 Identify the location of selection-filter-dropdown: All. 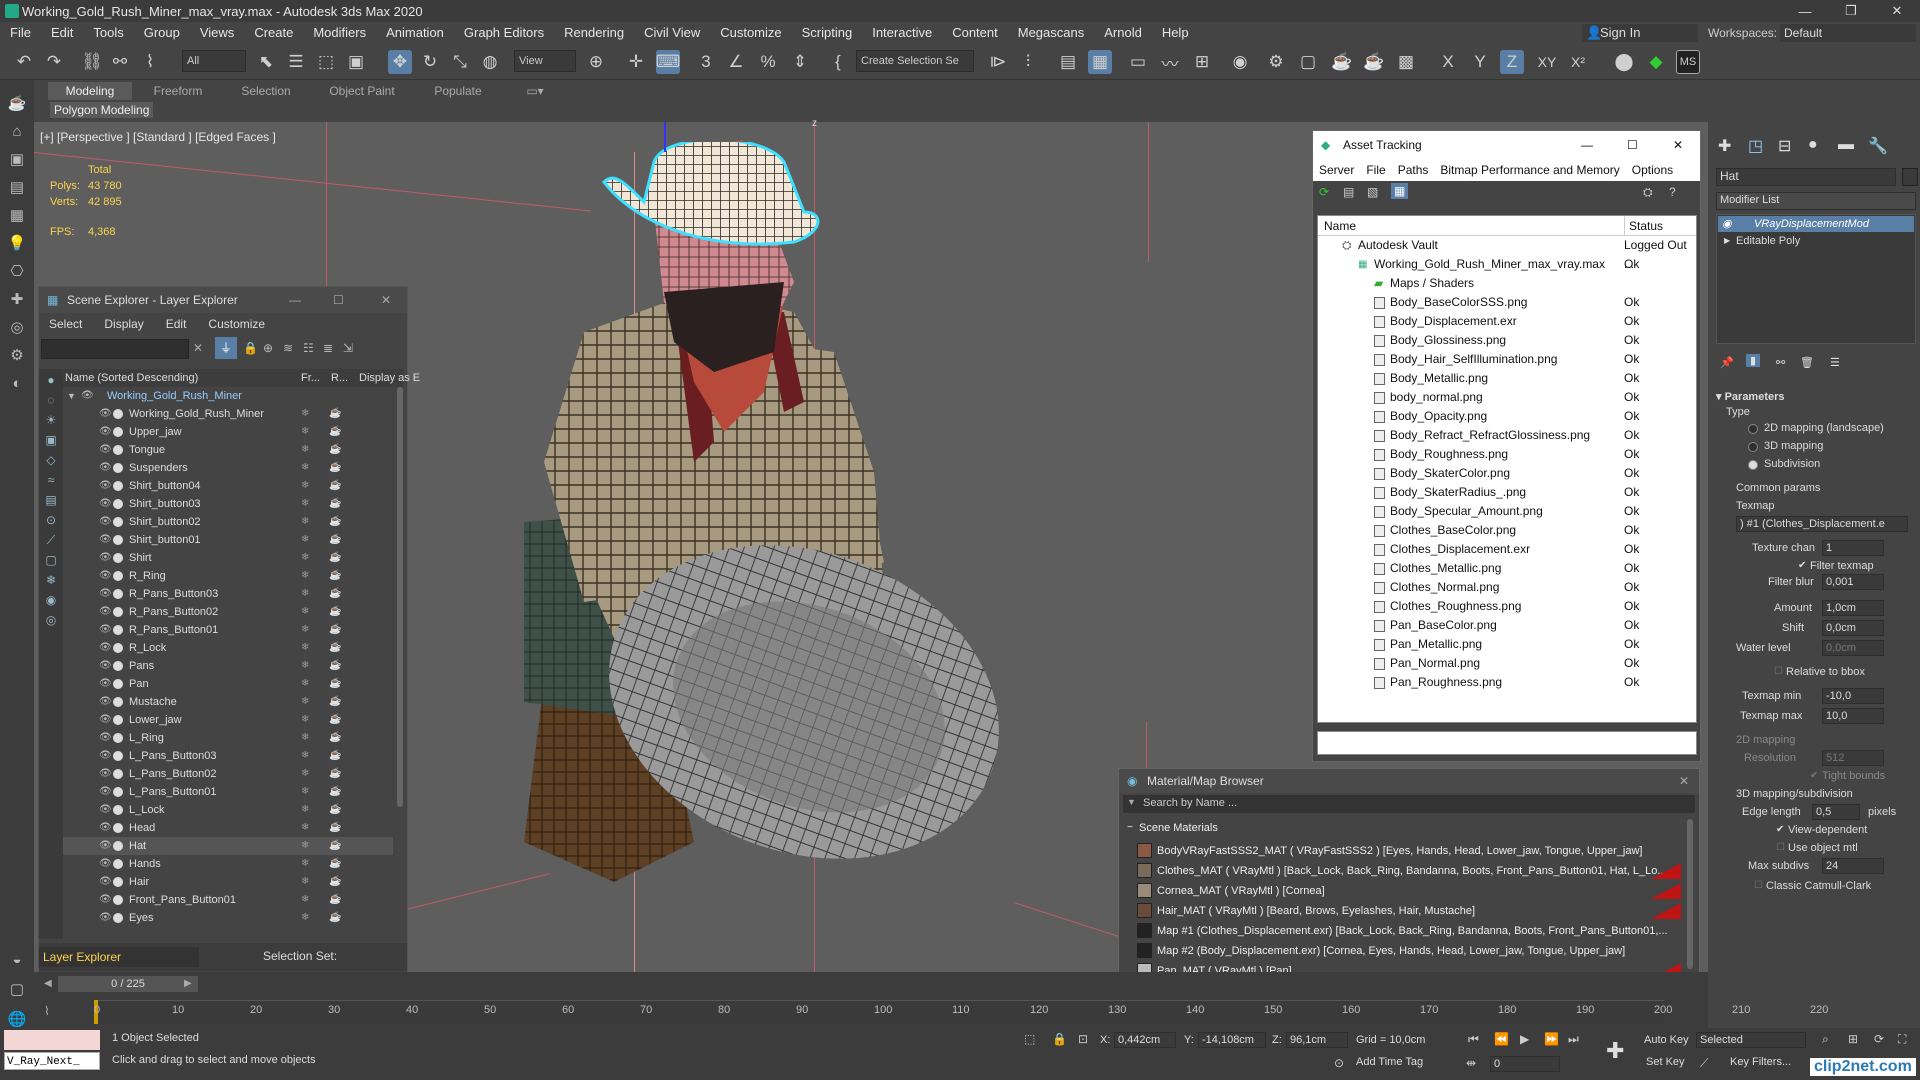
(214, 61).